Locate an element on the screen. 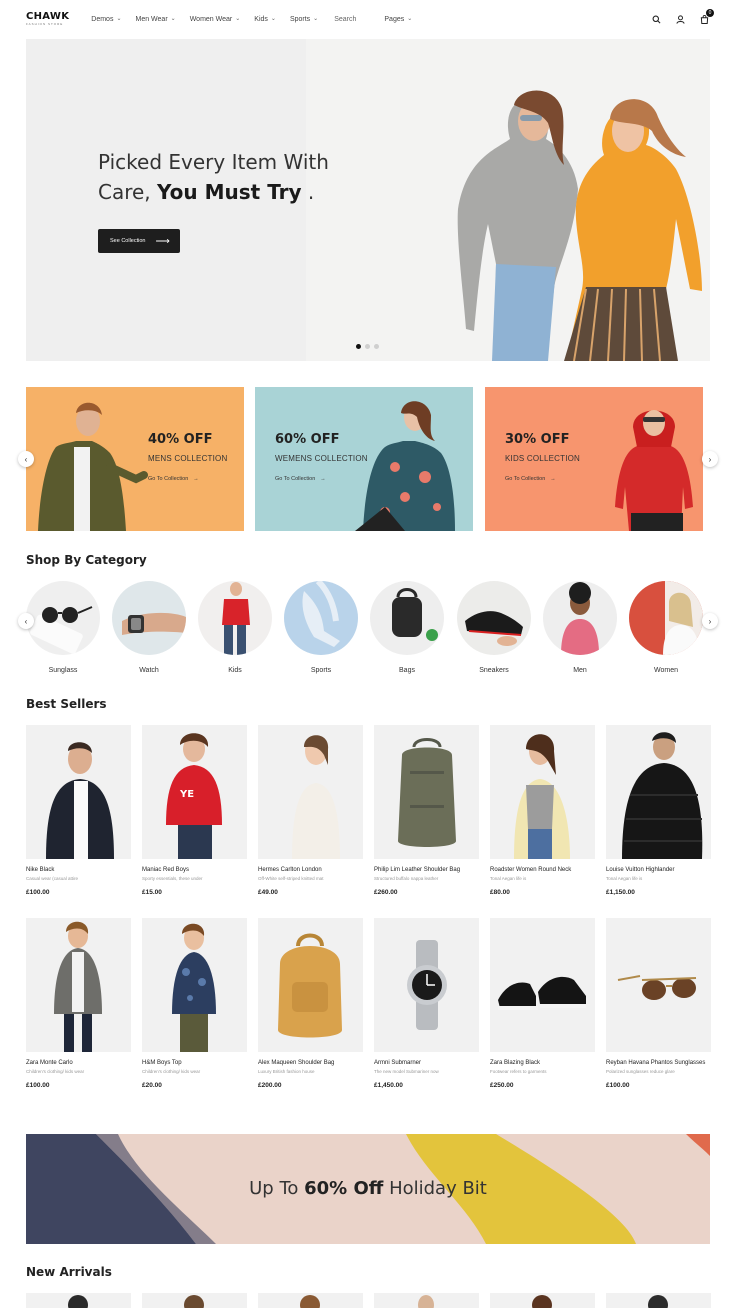 Image resolution: width=736 pixels, height=1308 pixels. nav-men-wear: Men Wear ⌄ is located at coordinates (156, 19).